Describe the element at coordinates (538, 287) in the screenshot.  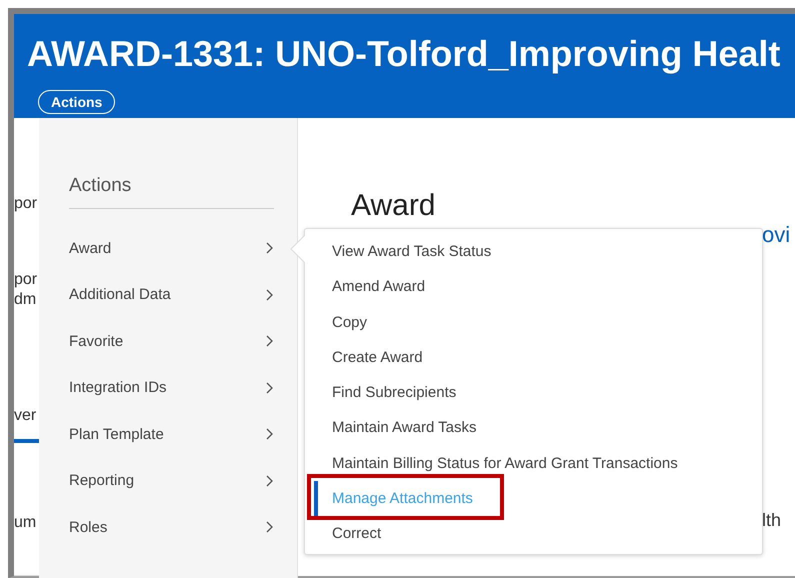
I see `submenu-item: Amend Award` at that location.